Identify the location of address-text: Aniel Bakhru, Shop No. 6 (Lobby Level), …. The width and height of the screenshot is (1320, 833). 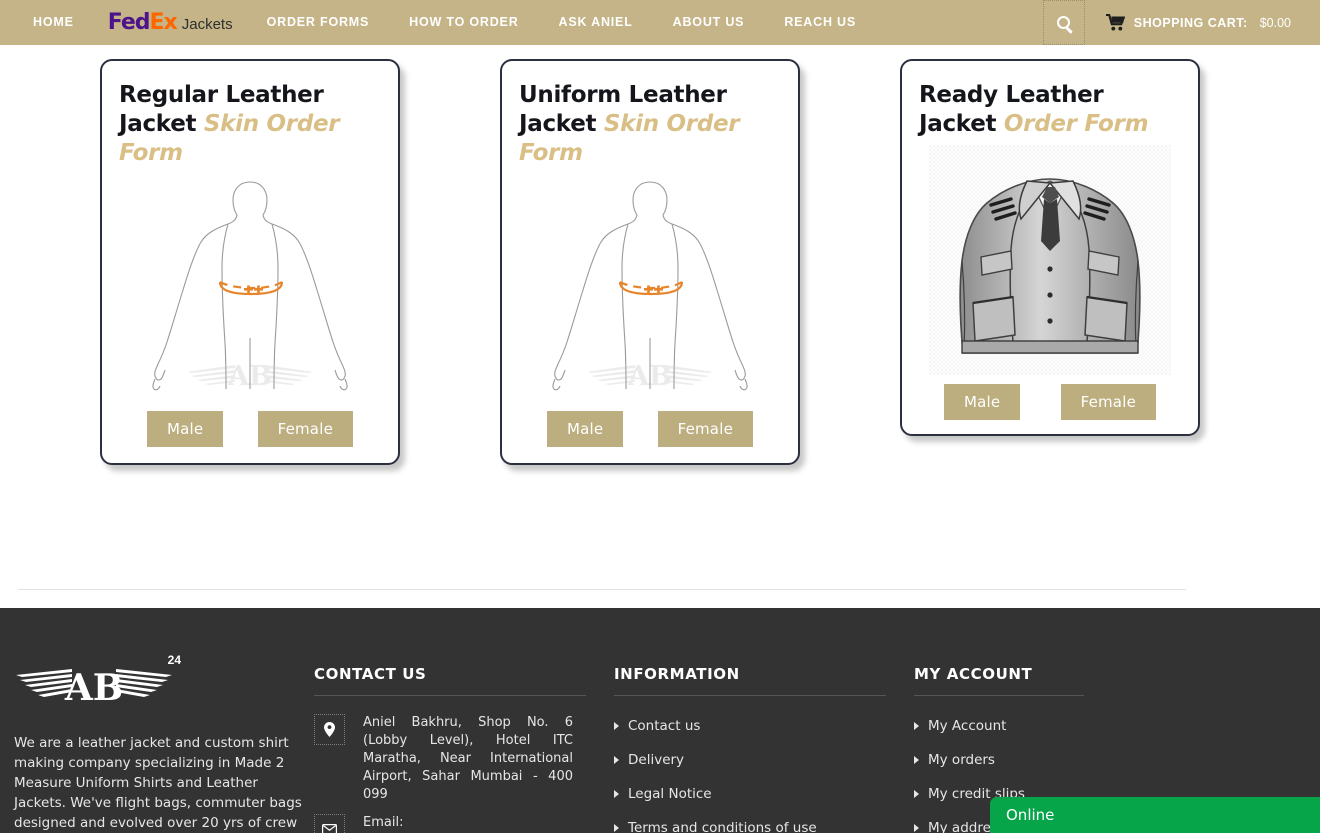
(468, 758).